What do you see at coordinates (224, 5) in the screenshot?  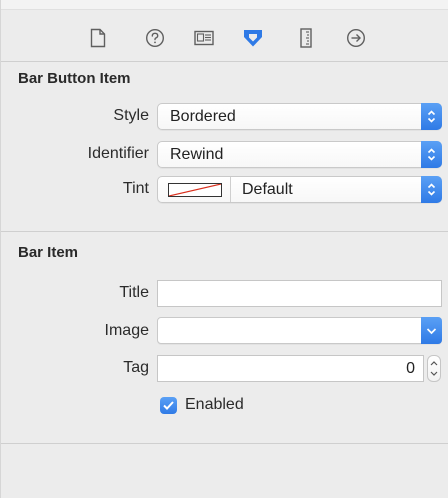 I see `inspector-top-strip` at bounding box center [224, 5].